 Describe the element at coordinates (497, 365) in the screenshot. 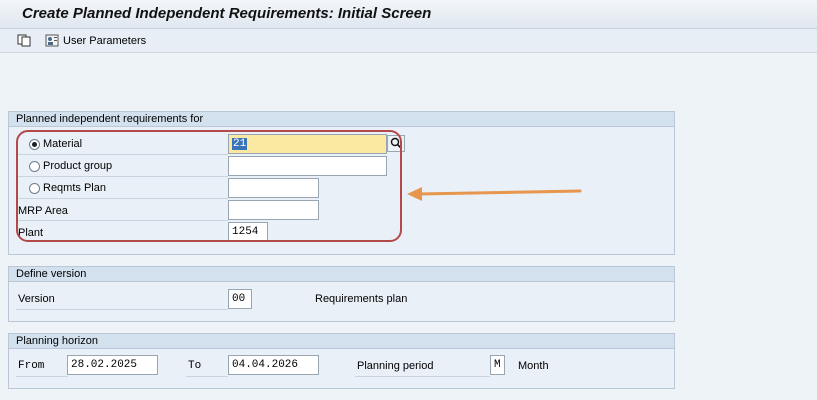

I see `planning-period-input: M` at that location.